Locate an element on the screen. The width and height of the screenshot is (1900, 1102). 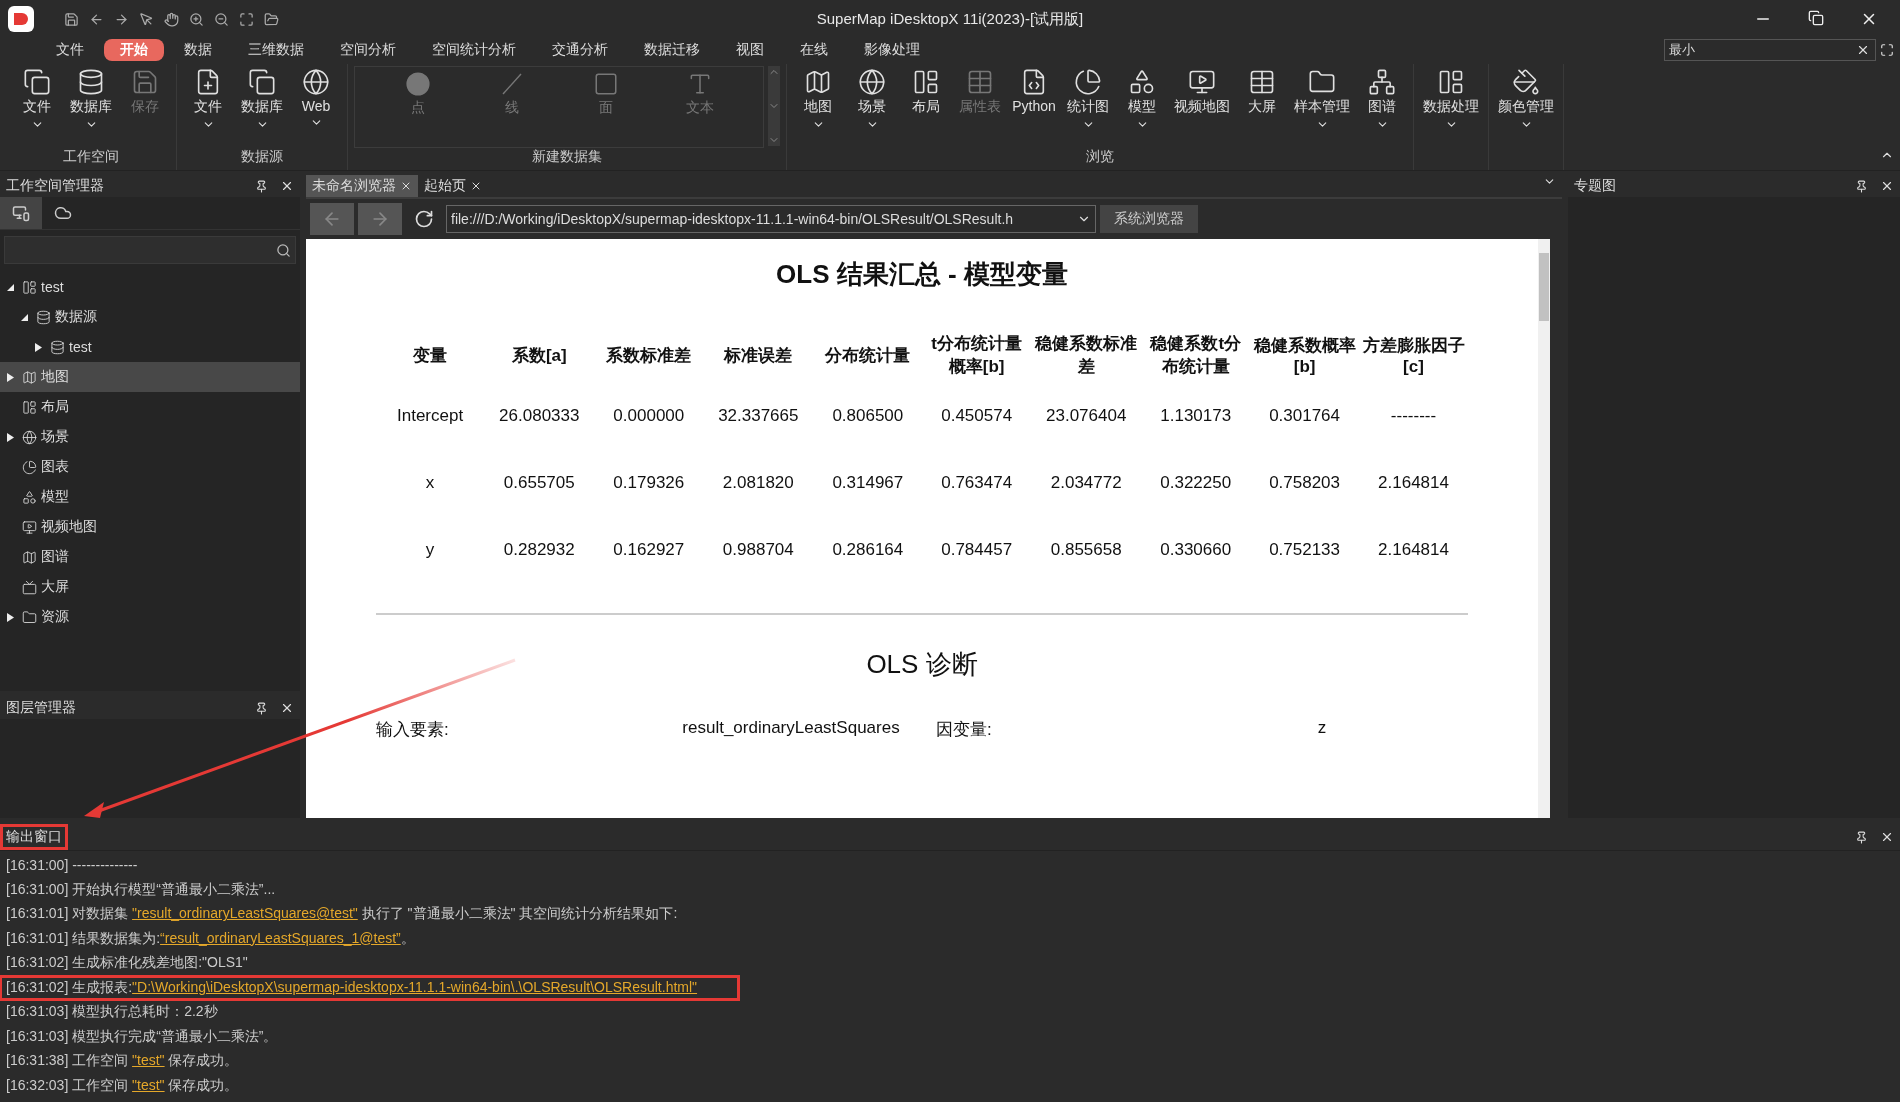
table-cell-text: 0.162927 is located at coordinates (649, 549).